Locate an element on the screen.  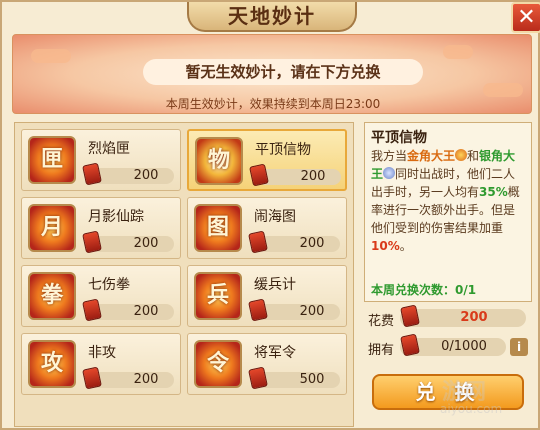
watermark-url: aiyou.com is located at coordinates (471, 409).